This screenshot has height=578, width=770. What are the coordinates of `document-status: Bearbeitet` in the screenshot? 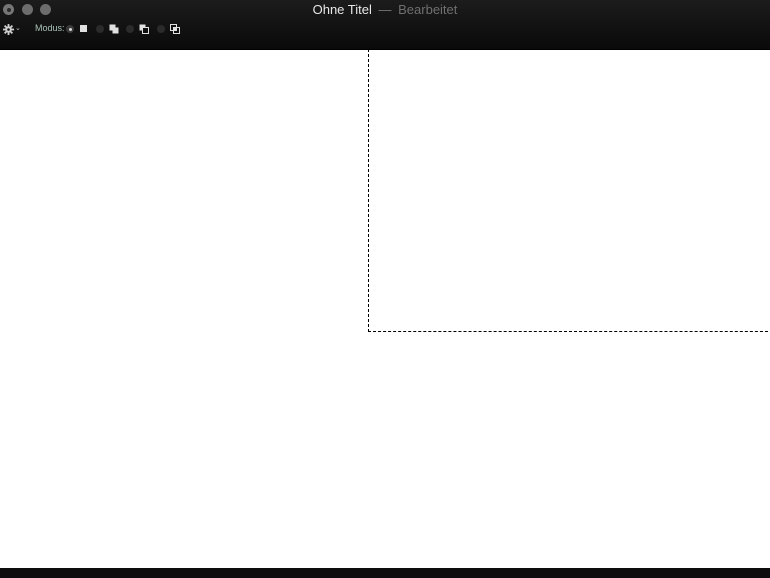 It's located at (428, 9).